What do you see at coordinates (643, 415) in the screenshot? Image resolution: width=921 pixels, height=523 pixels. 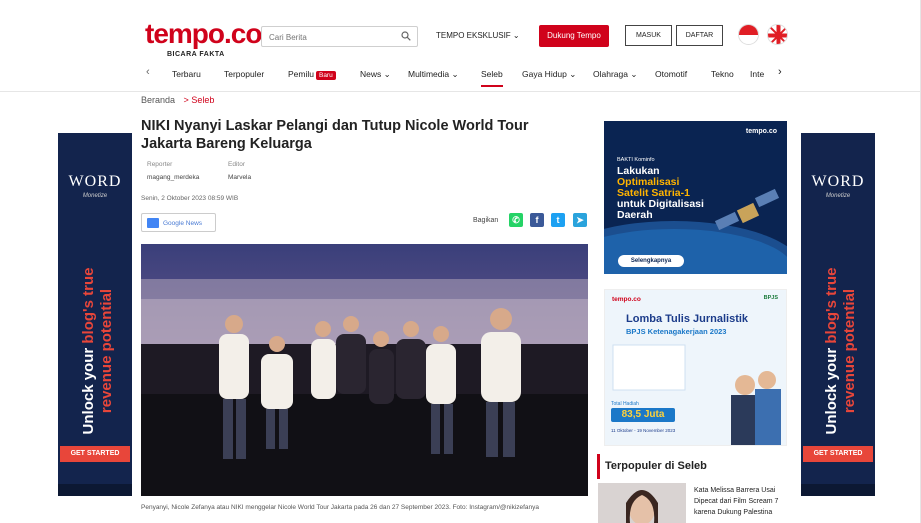 I see `ad2-prize: 83,5 Juta` at bounding box center [643, 415].